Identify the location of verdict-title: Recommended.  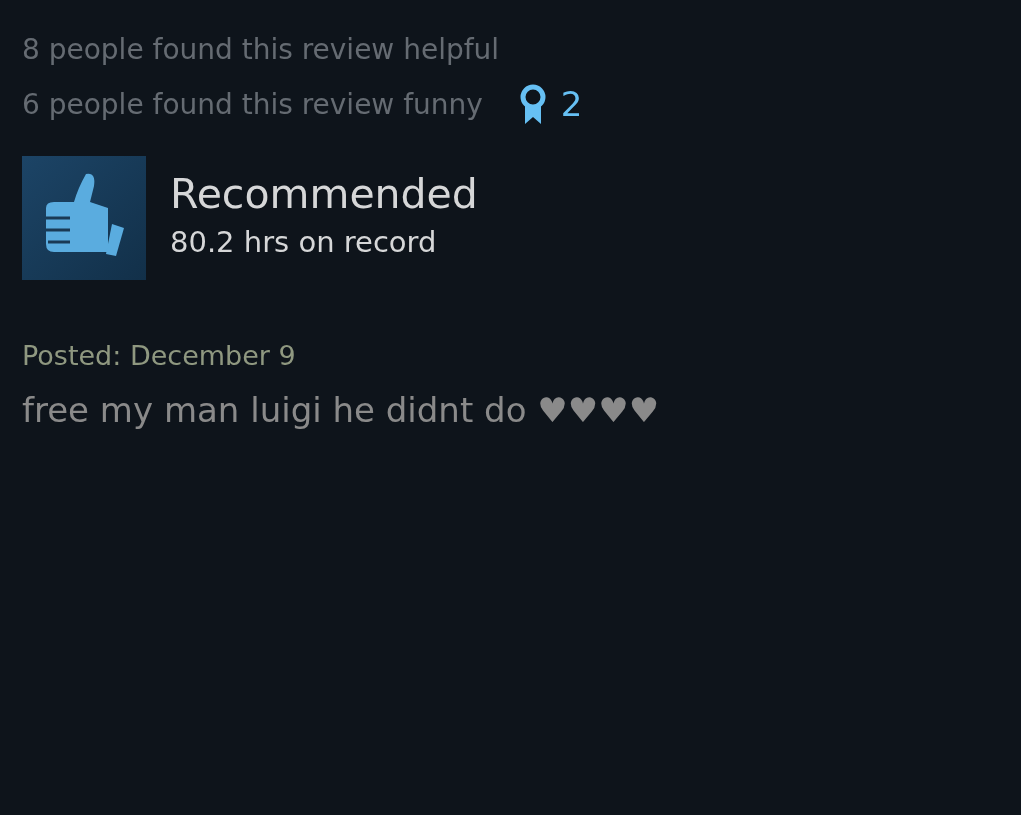
(324, 194).